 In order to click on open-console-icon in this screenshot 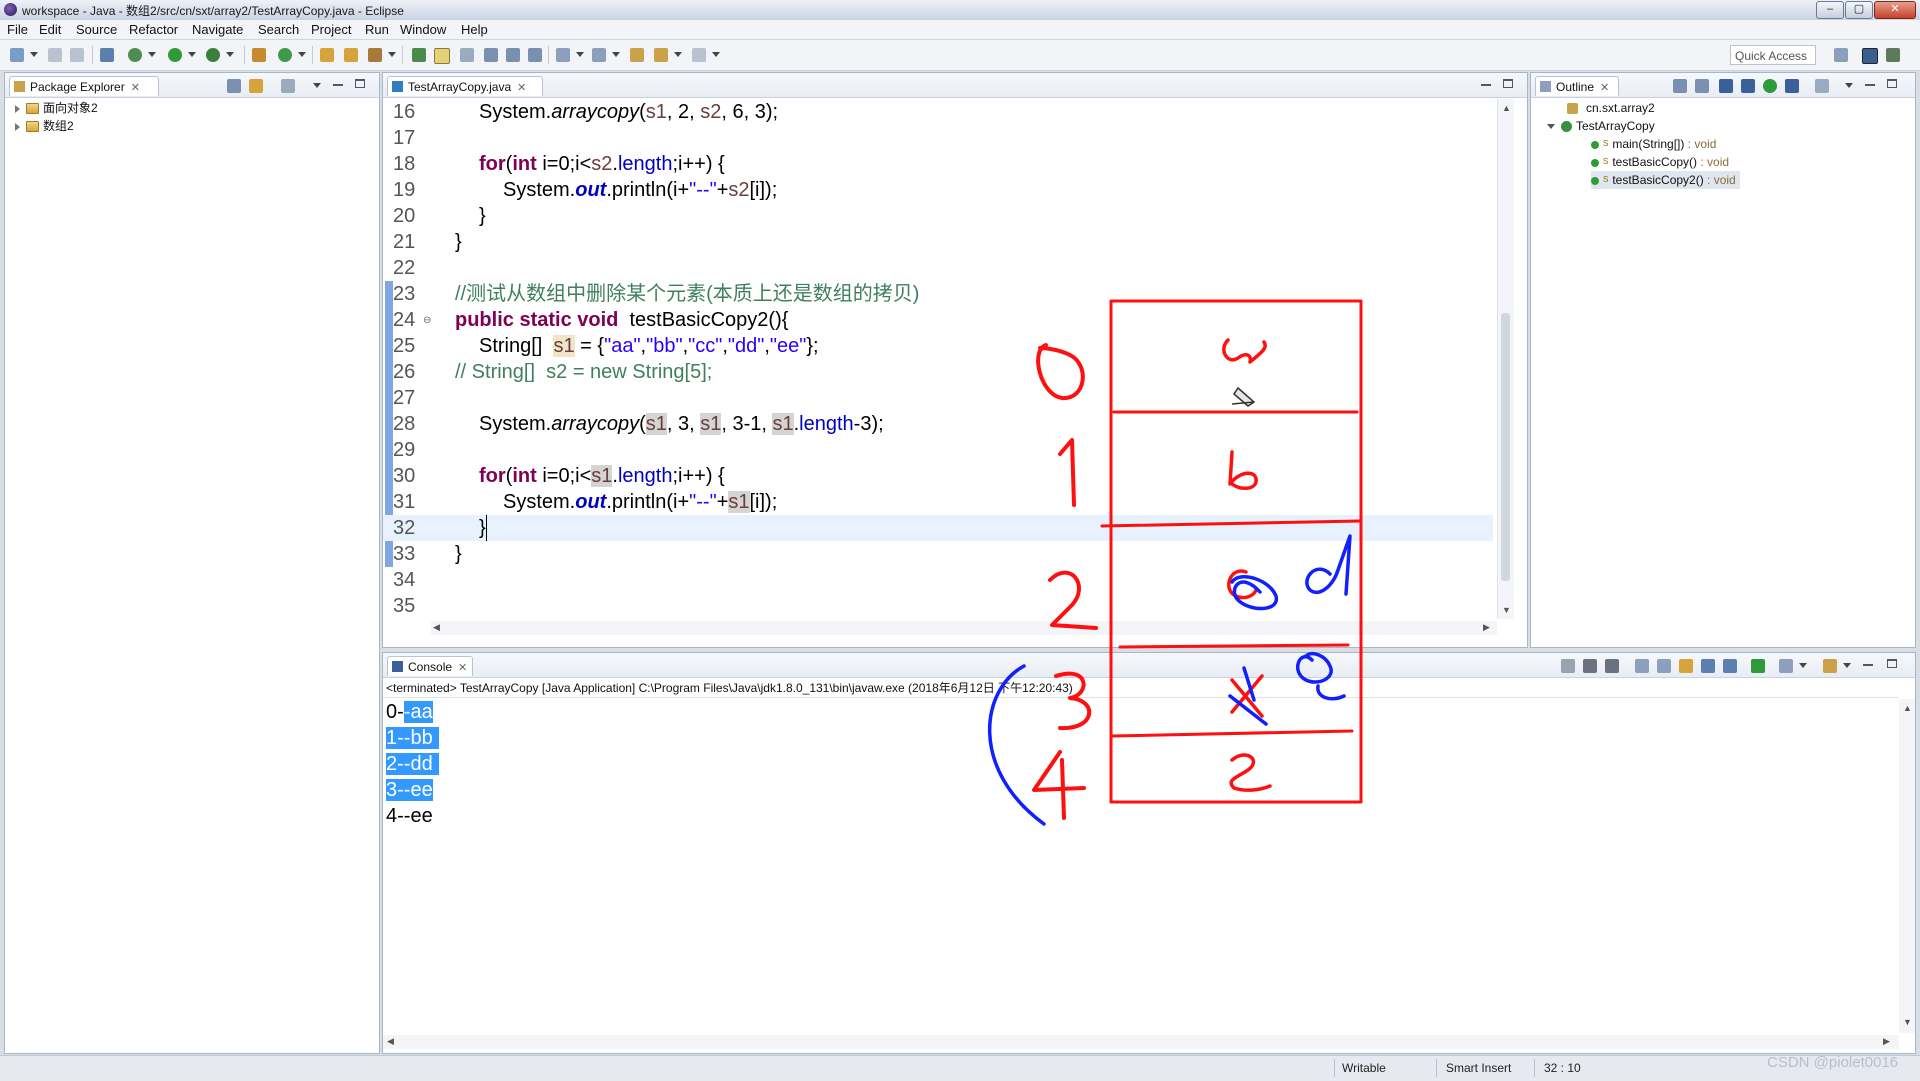, I will do `click(1830, 666)`.